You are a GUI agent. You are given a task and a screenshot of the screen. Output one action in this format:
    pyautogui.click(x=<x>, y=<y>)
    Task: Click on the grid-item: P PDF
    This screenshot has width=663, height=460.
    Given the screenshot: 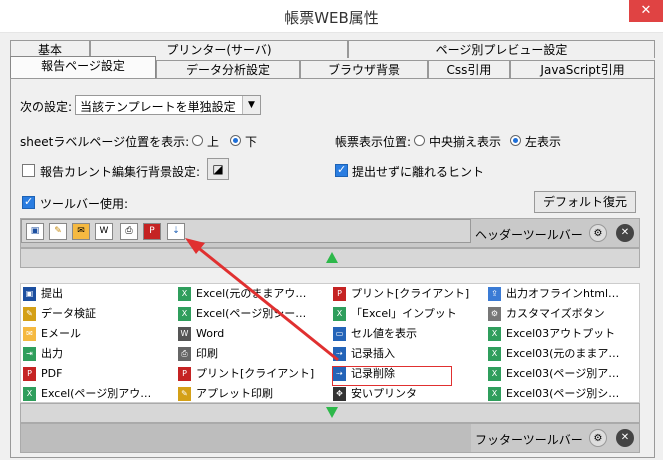 What is the action you would take?
    pyautogui.click(x=98, y=374)
    